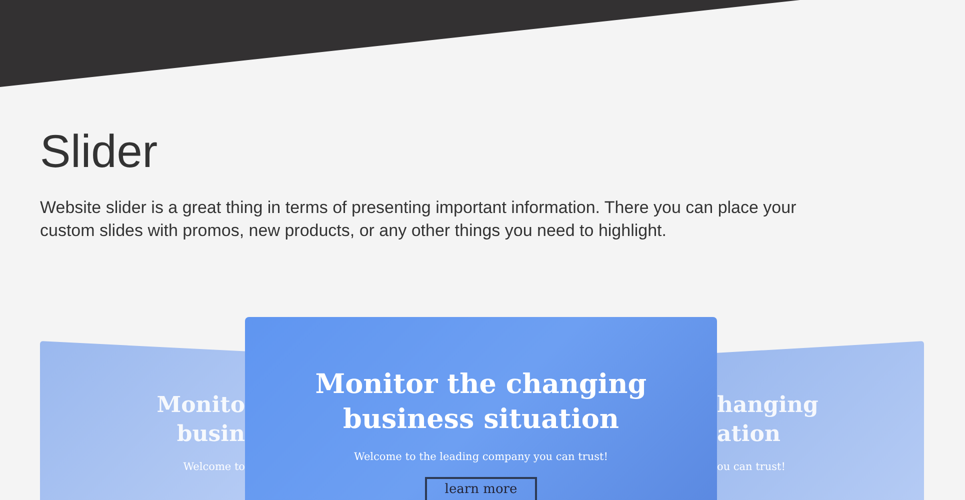  What do you see at coordinates (210, 434) in the screenshot?
I see `slide-heading: busin` at bounding box center [210, 434].